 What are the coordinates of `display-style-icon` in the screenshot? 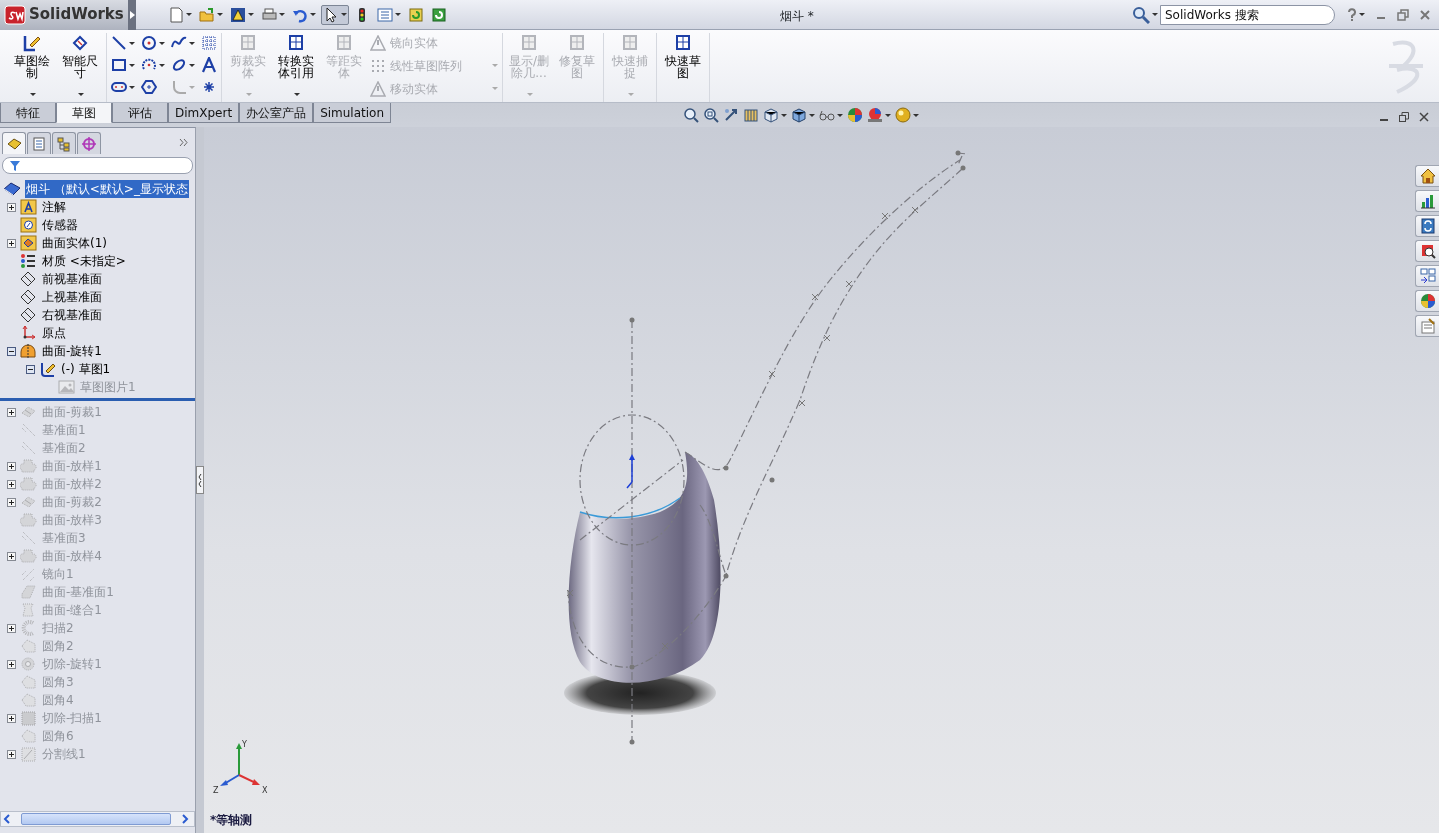 It's located at (799, 115).